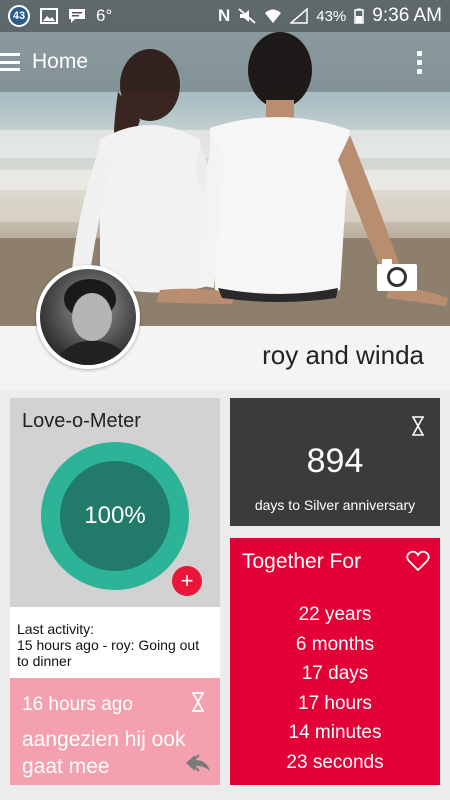  I want to click on app-bar: Home, so click(225, 62).